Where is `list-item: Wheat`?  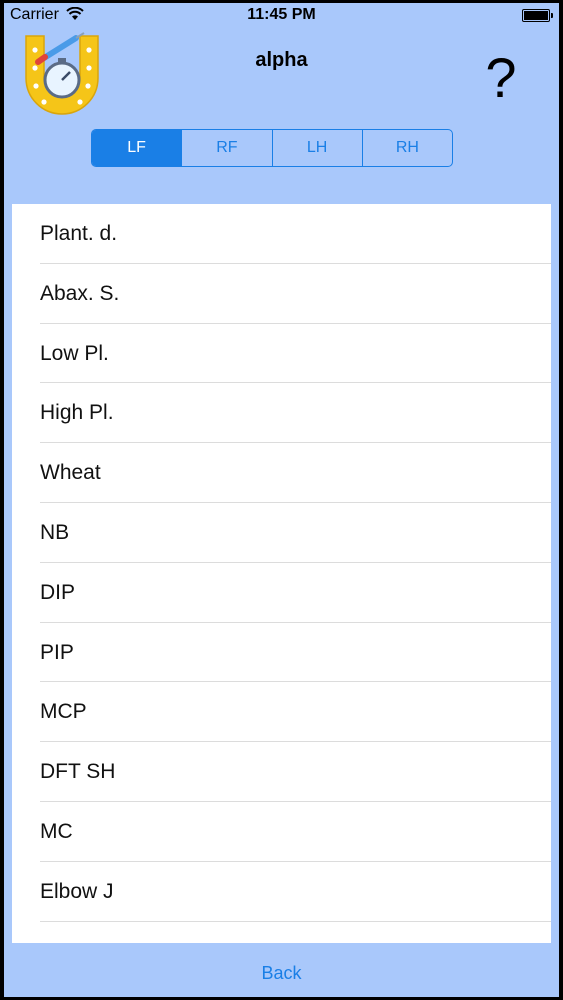 list-item: Wheat is located at coordinates (281, 473).